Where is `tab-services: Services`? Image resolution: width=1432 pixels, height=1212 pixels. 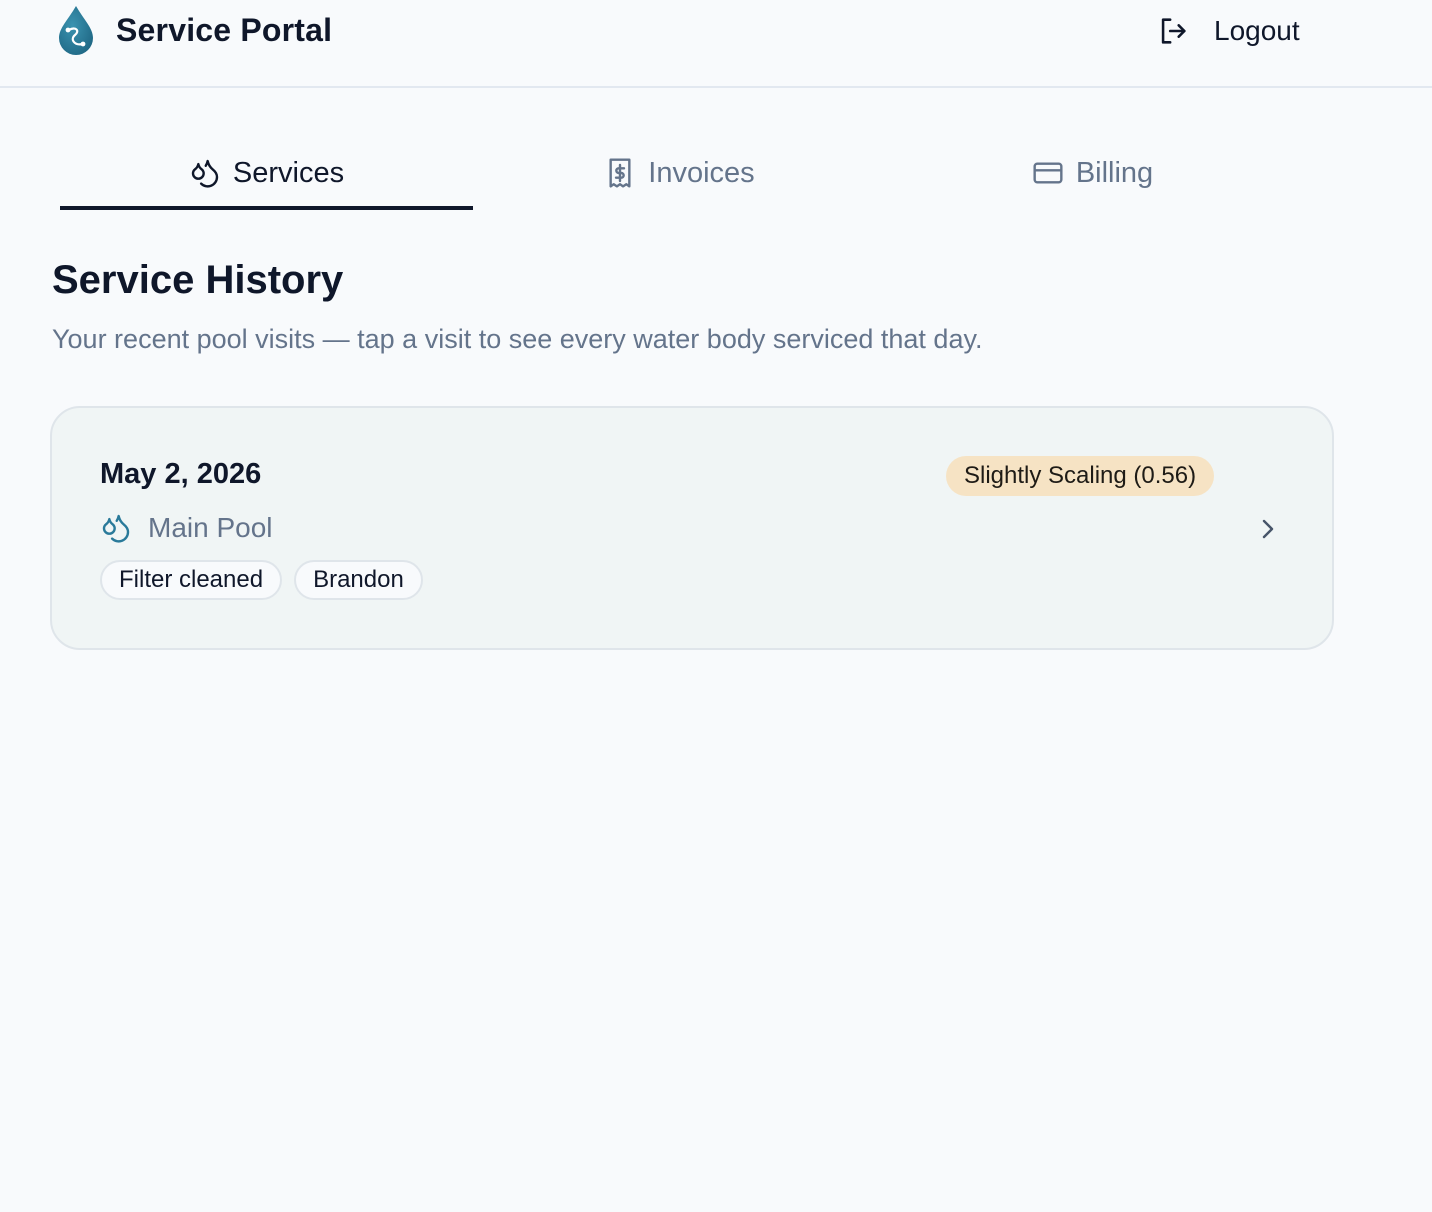 tab-services: Services is located at coordinates (266, 175).